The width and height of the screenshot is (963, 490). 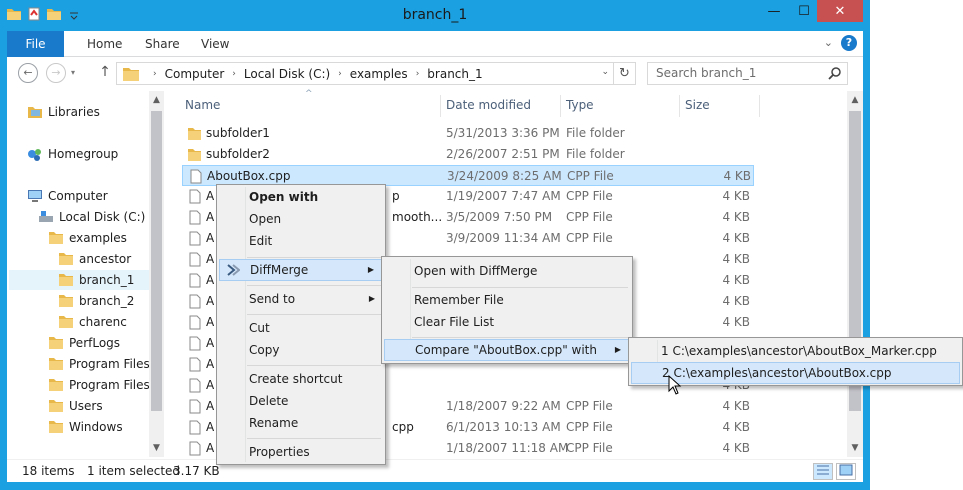 What do you see at coordinates (624, 73) in the screenshot?
I see `refresh-button: ↻` at bounding box center [624, 73].